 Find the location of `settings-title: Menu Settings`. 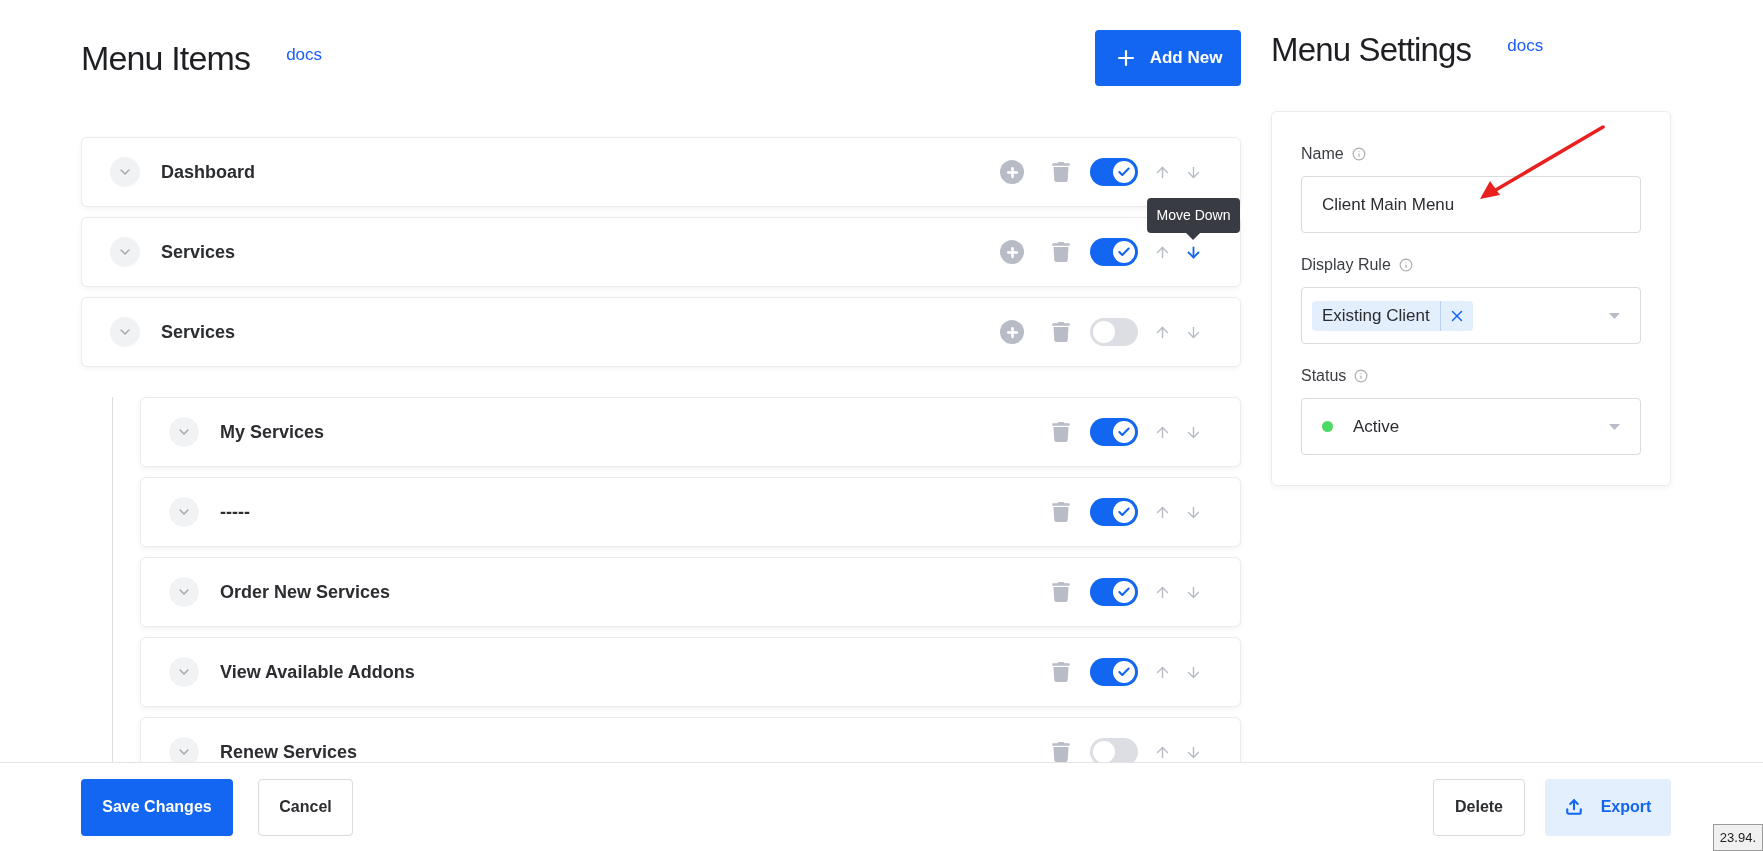

settings-title: Menu Settings is located at coordinates (1371, 50).